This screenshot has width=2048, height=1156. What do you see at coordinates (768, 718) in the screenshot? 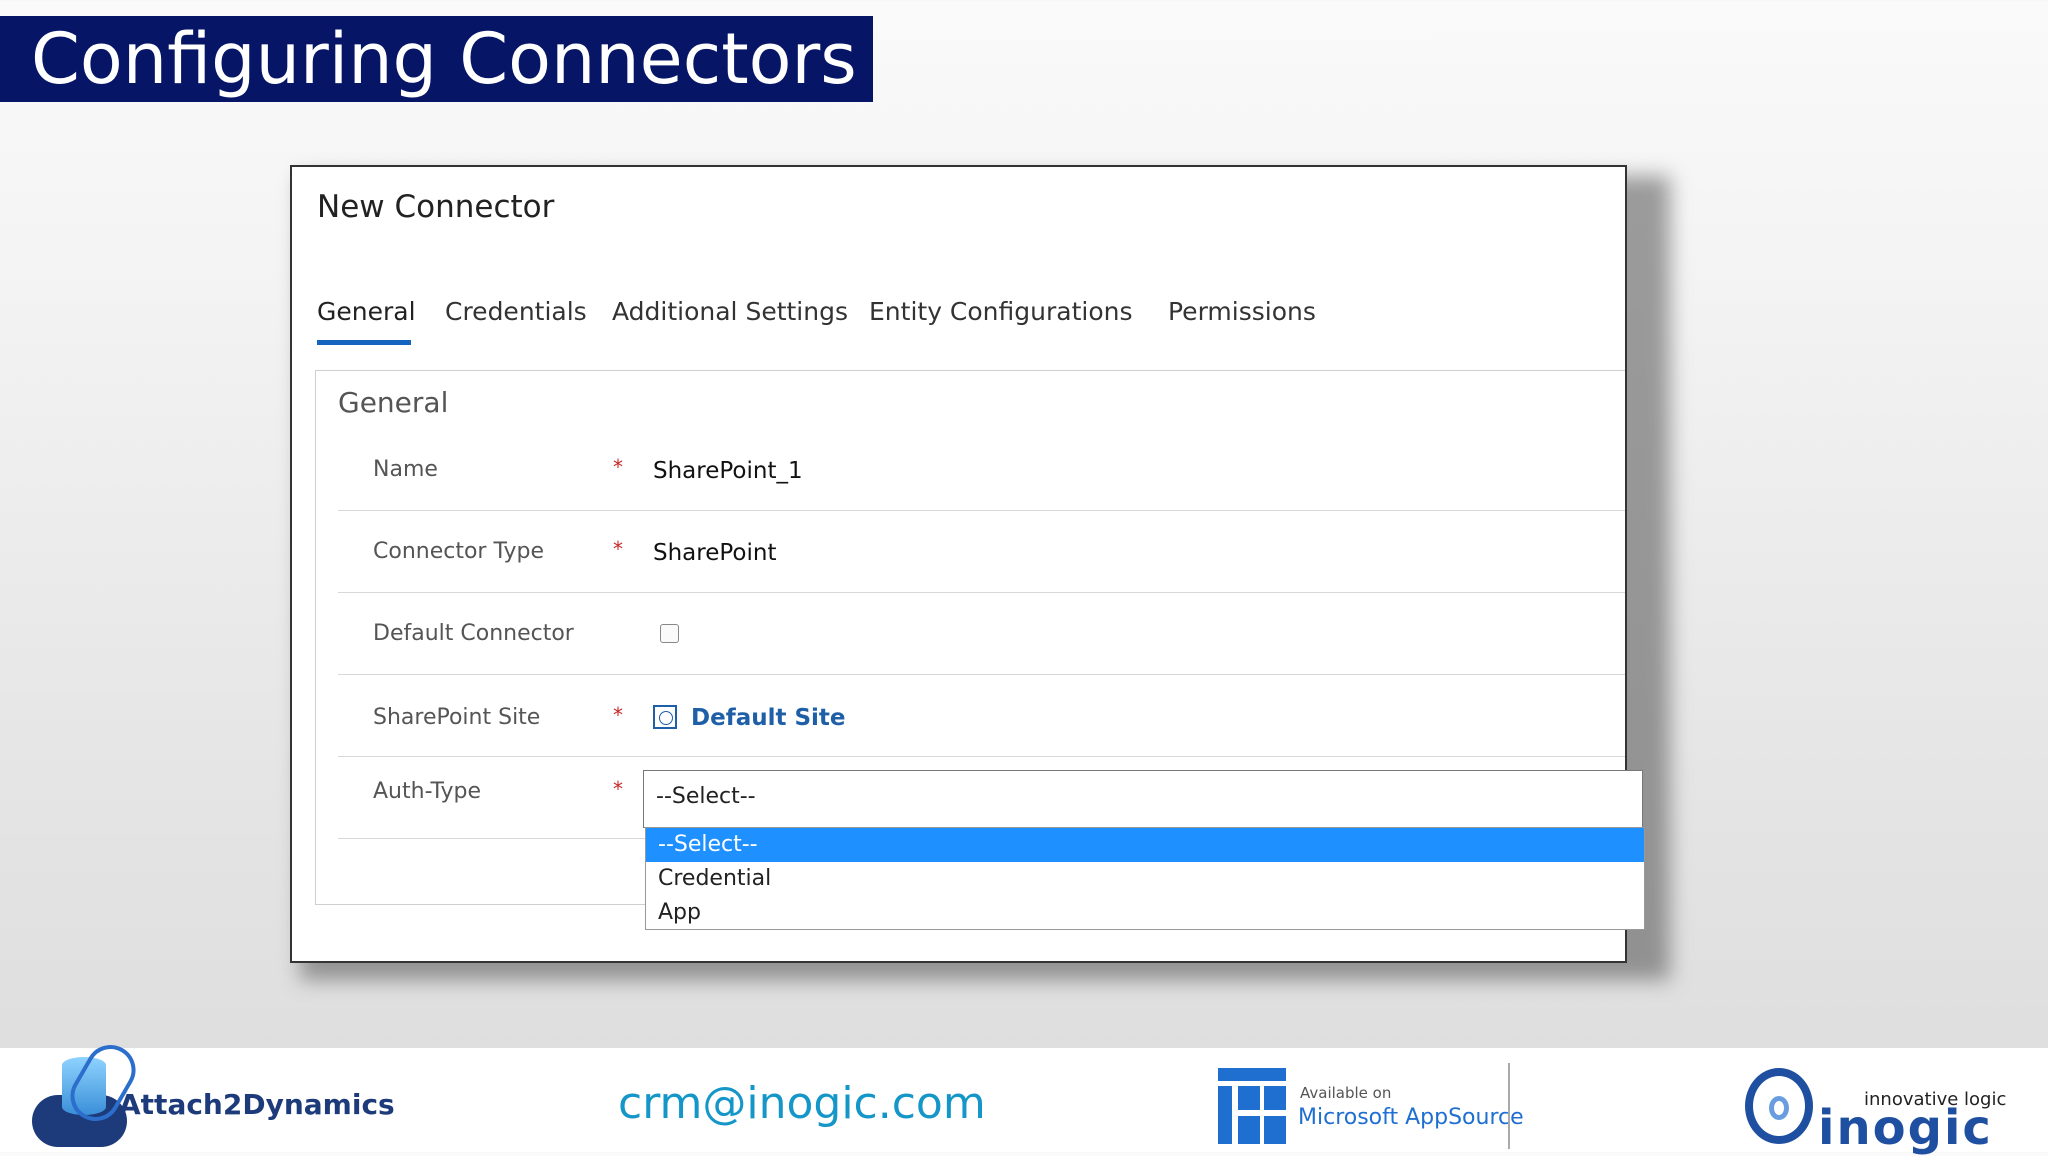
I see `sharepoint-site-link: Default Site` at bounding box center [768, 718].